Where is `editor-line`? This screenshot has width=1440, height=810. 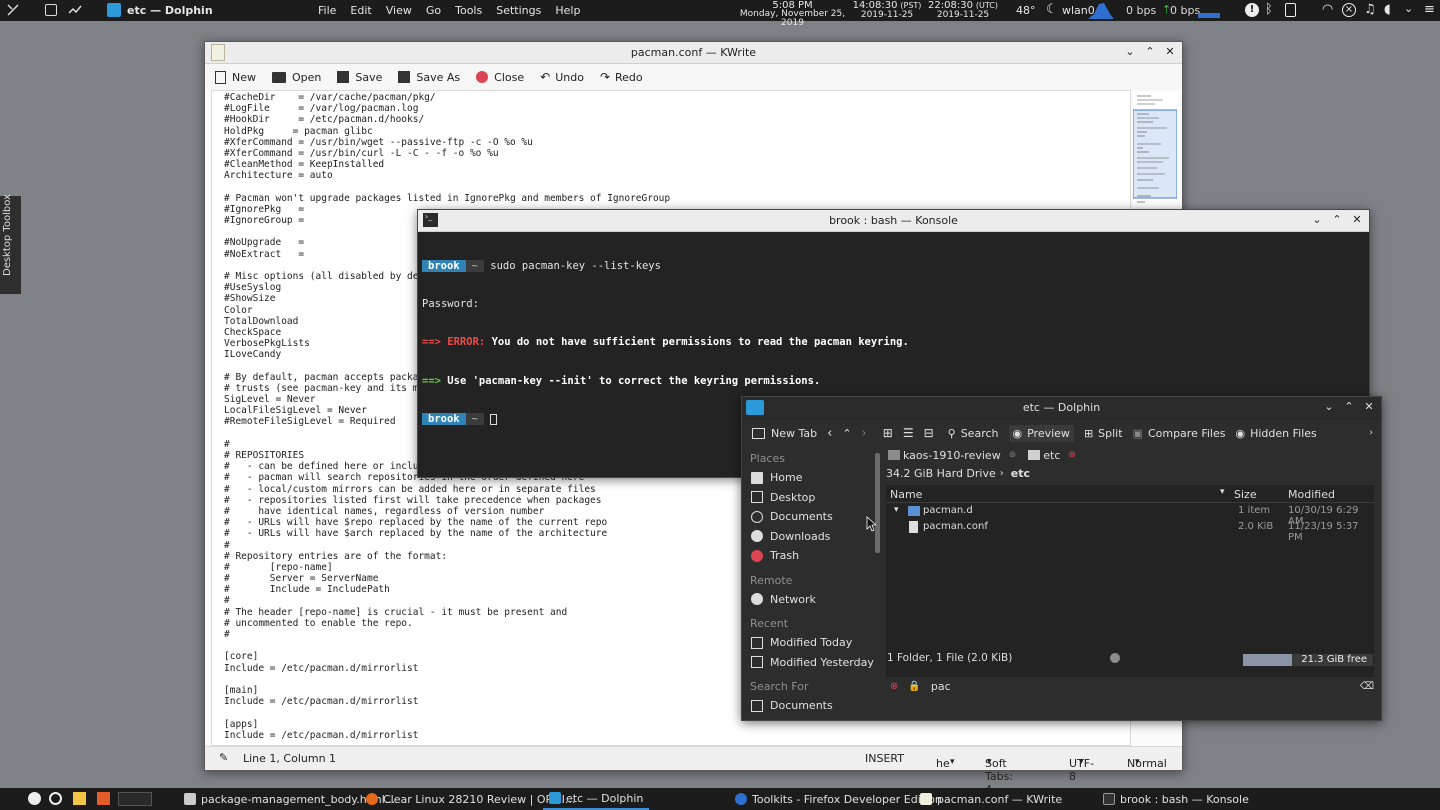
editor-line is located at coordinates (677, 187).